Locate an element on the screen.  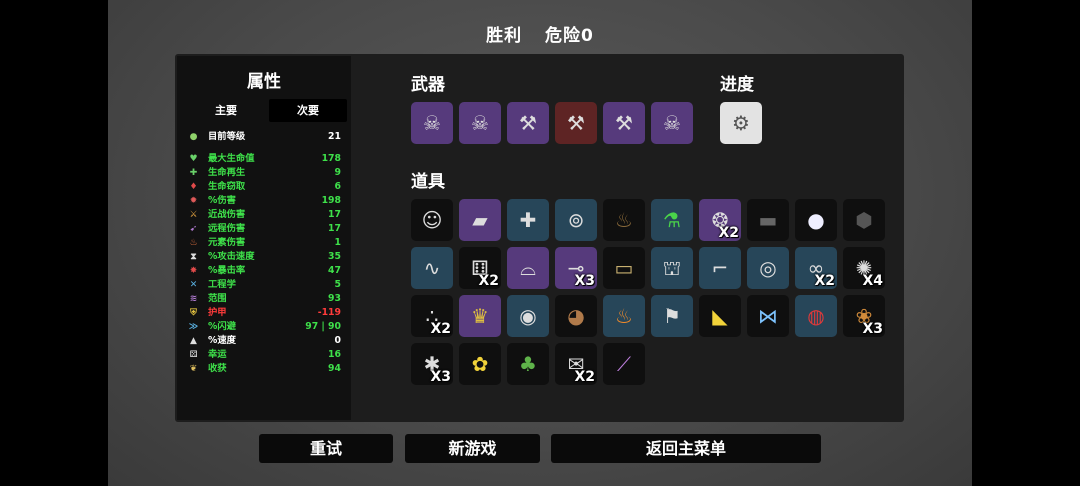
item-slot: ∿ is located at coordinates (432, 268).